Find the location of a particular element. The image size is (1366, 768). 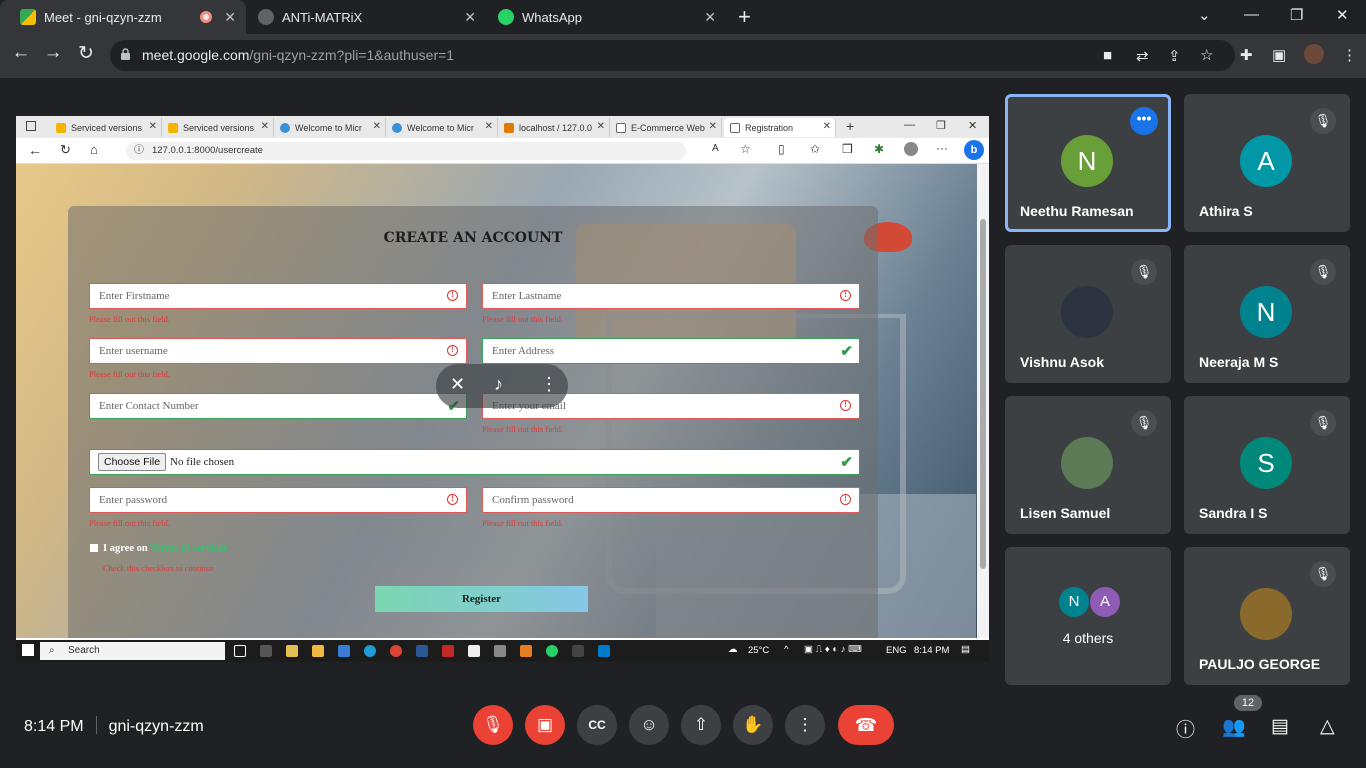

pin-off-icon: ✕ is located at coordinates (457, 384).